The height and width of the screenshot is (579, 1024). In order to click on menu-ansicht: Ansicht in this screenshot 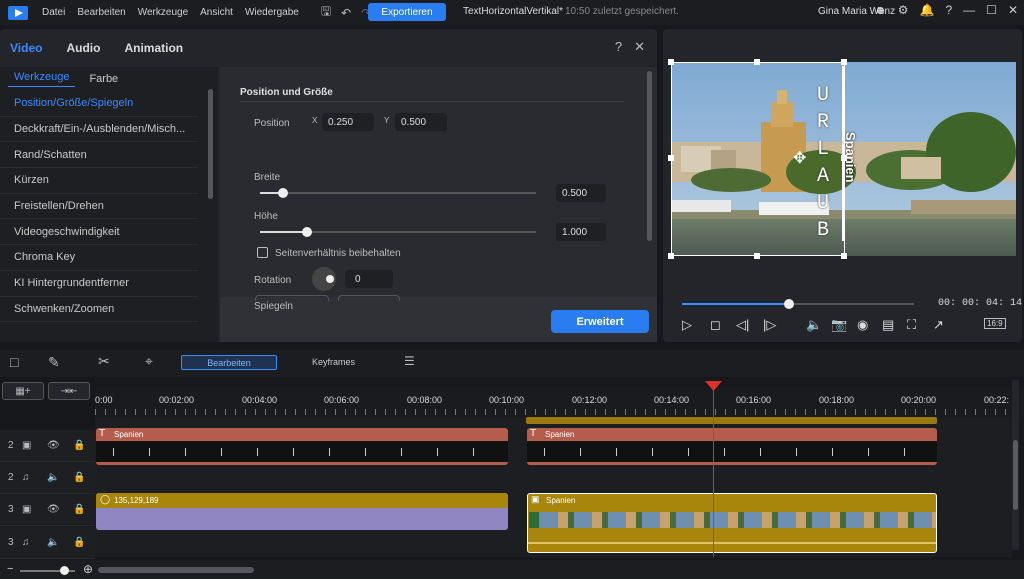, I will do `click(216, 12)`.